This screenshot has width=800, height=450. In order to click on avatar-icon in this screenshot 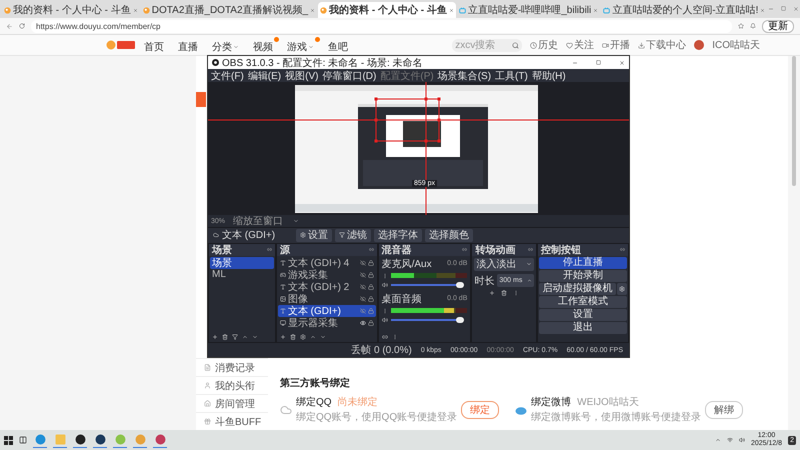, I will do `click(699, 45)`.